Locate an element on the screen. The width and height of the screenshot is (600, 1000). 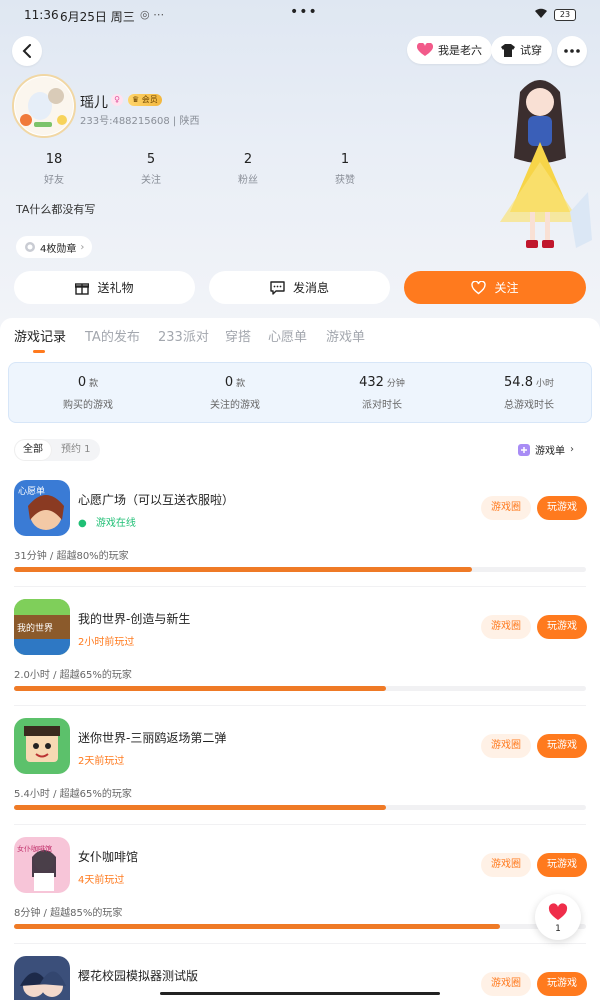
stat-likes: 1 获赞 is located at coordinates (345, 169).